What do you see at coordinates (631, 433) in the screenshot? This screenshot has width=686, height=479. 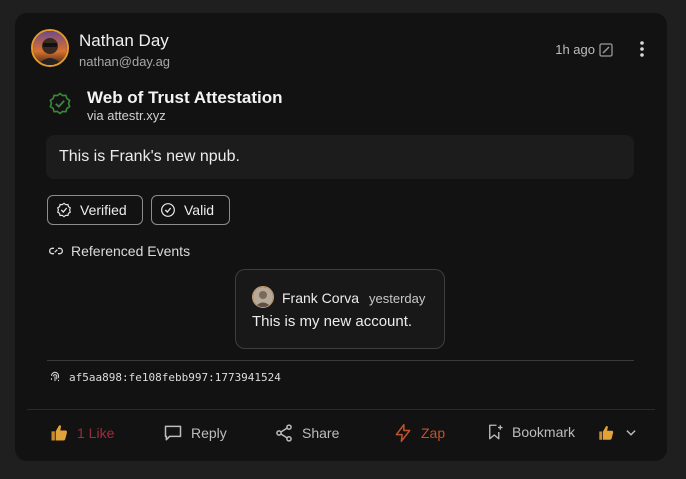 I see `chevron-down-icon` at bounding box center [631, 433].